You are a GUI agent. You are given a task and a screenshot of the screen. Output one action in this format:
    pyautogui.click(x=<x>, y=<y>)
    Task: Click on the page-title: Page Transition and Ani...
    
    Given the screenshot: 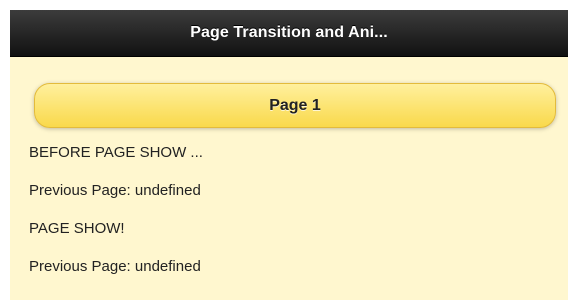 What is the action you would take?
    pyautogui.click(x=289, y=32)
    